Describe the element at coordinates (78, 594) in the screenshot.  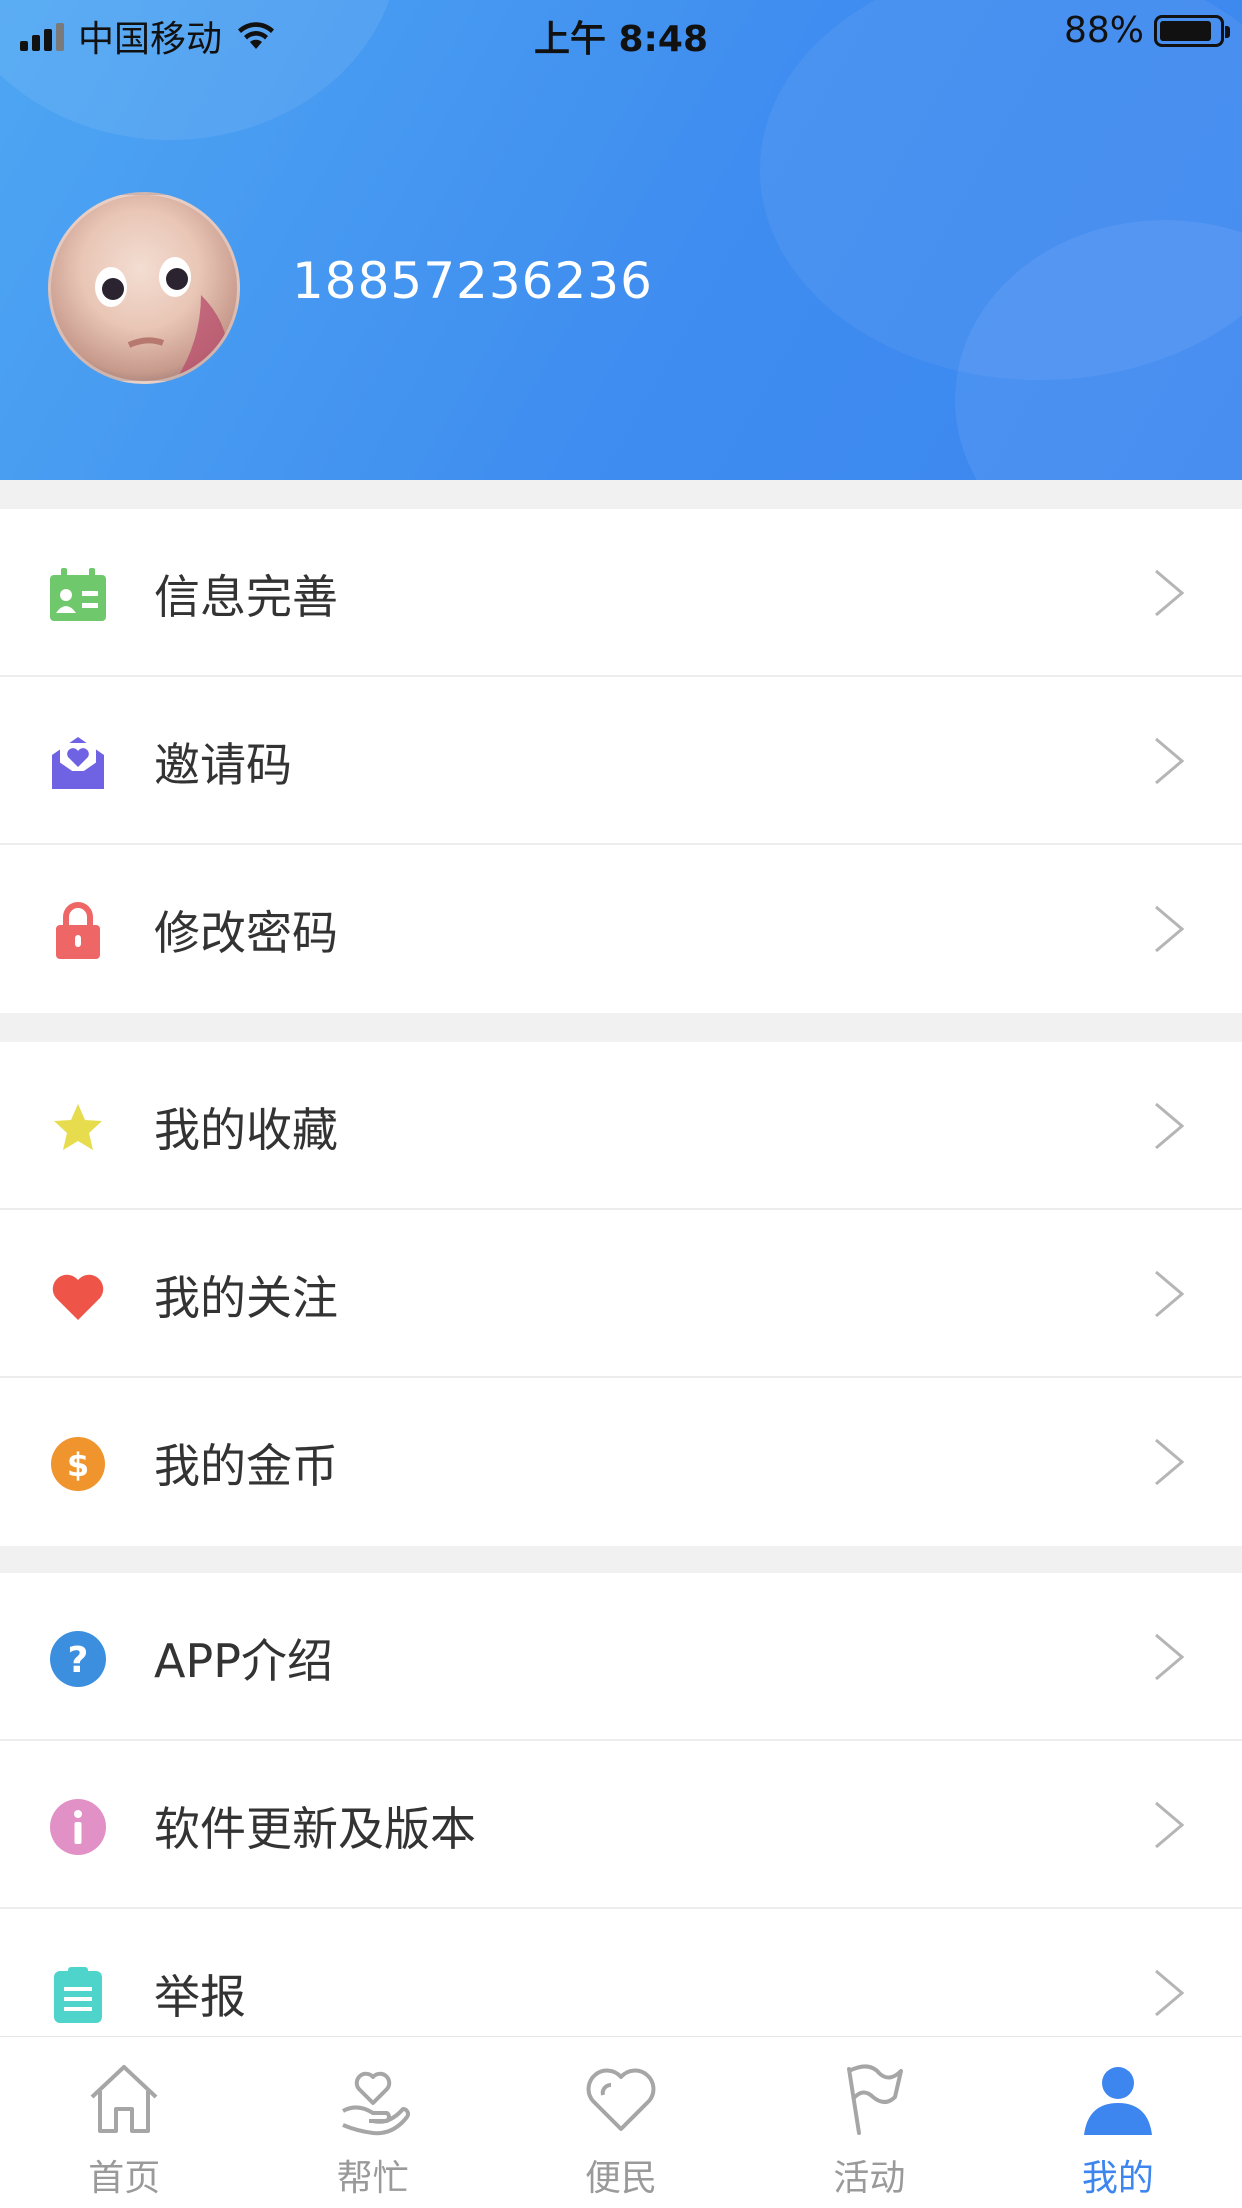
I see `id-card-icon` at that location.